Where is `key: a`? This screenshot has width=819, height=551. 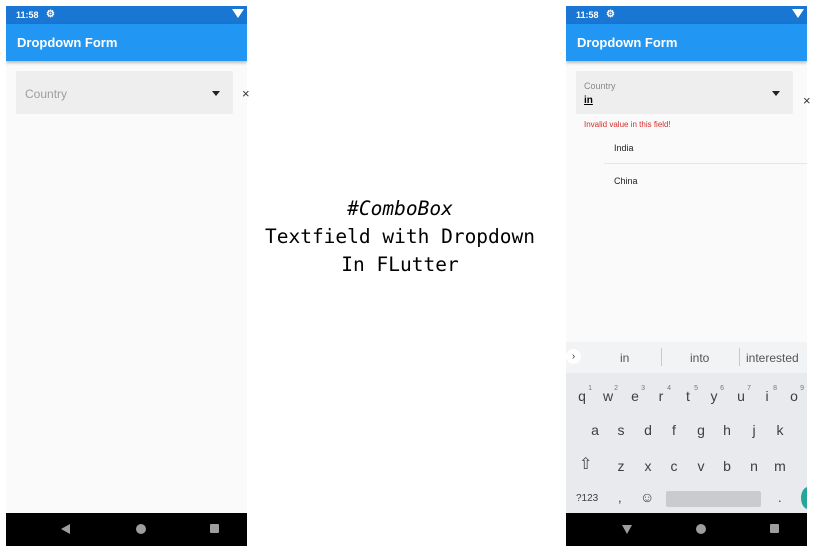
key: a is located at coordinates (595, 430).